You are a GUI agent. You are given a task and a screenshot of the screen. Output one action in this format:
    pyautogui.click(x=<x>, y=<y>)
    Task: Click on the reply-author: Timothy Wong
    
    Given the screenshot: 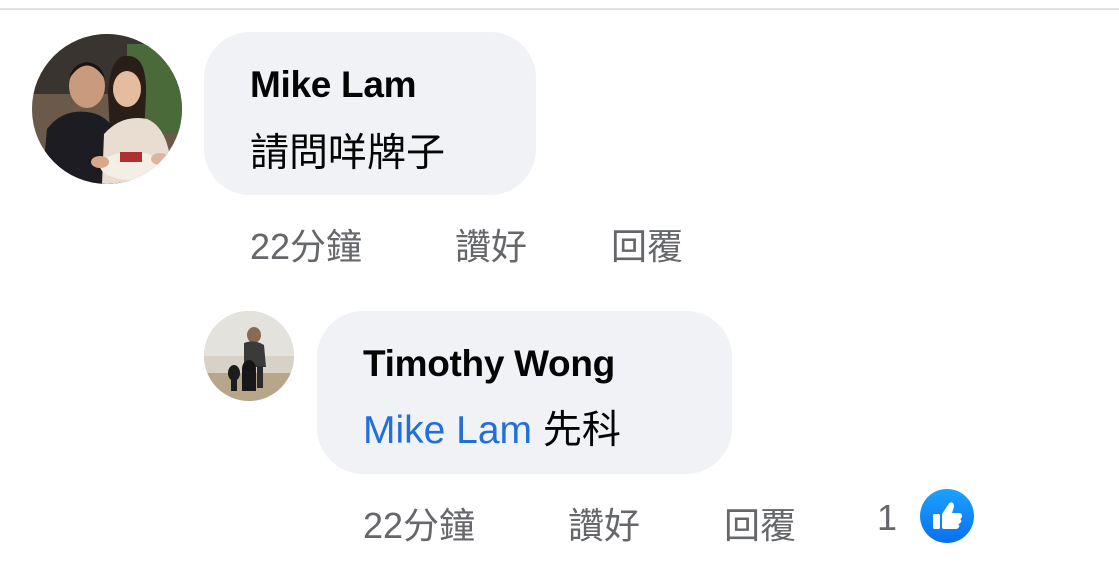 What is the action you would take?
    pyautogui.click(x=489, y=364)
    